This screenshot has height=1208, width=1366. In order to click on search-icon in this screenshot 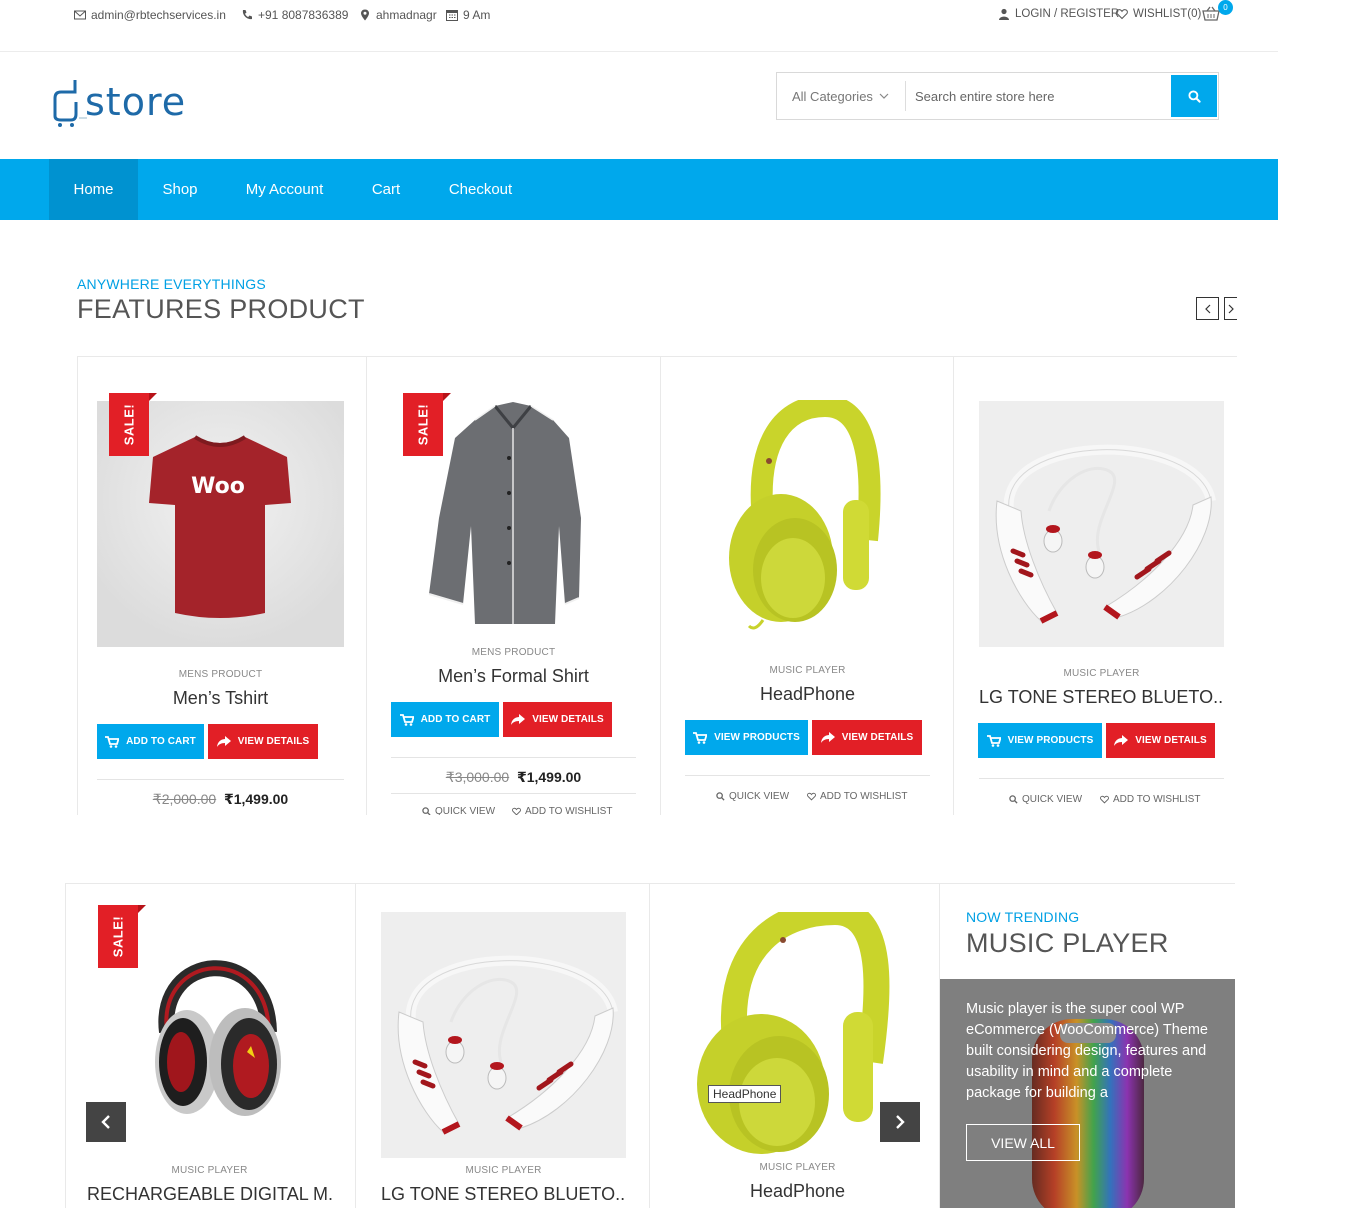, I will do `click(1194, 96)`.